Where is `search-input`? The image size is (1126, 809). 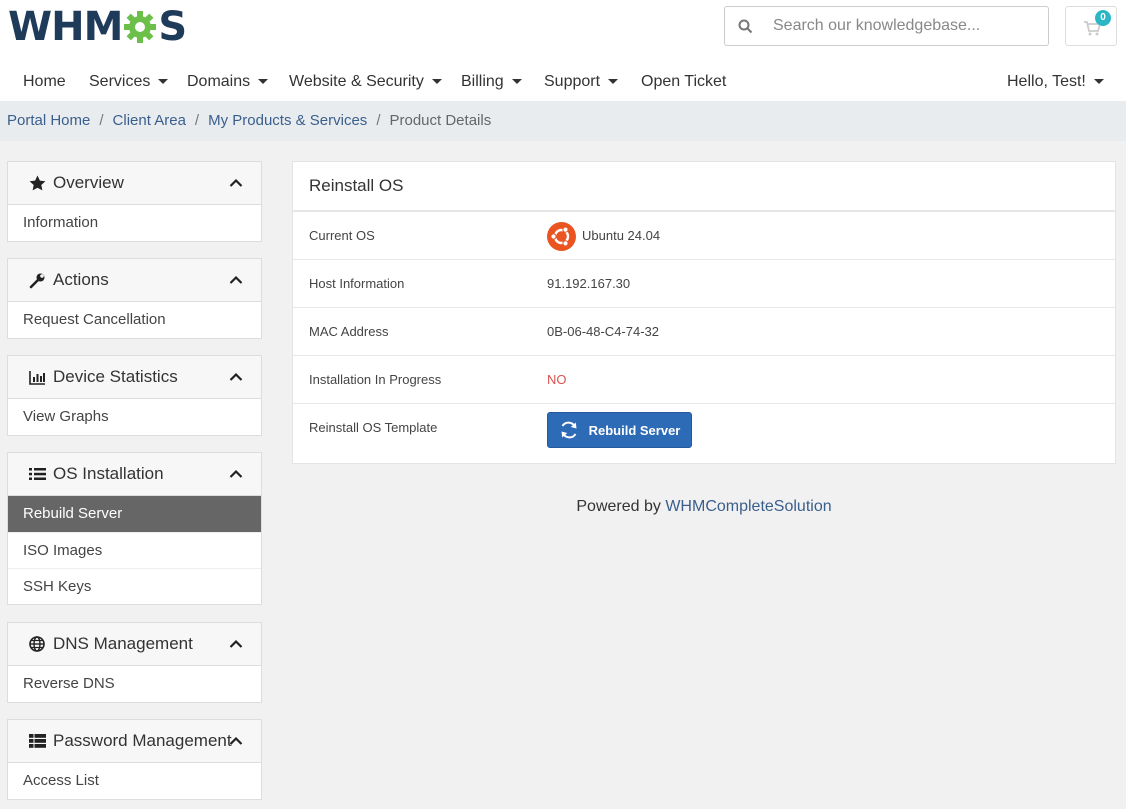 search-input is located at coordinates (908, 26).